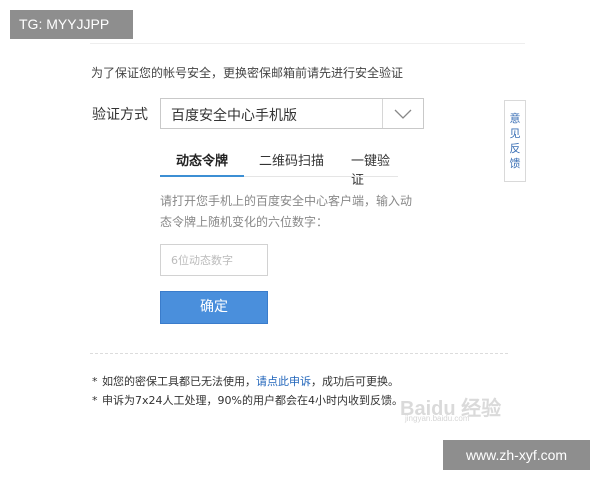  What do you see at coordinates (515, 118) in the screenshot?
I see `feedback-char: 意` at bounding box center [515, 118].